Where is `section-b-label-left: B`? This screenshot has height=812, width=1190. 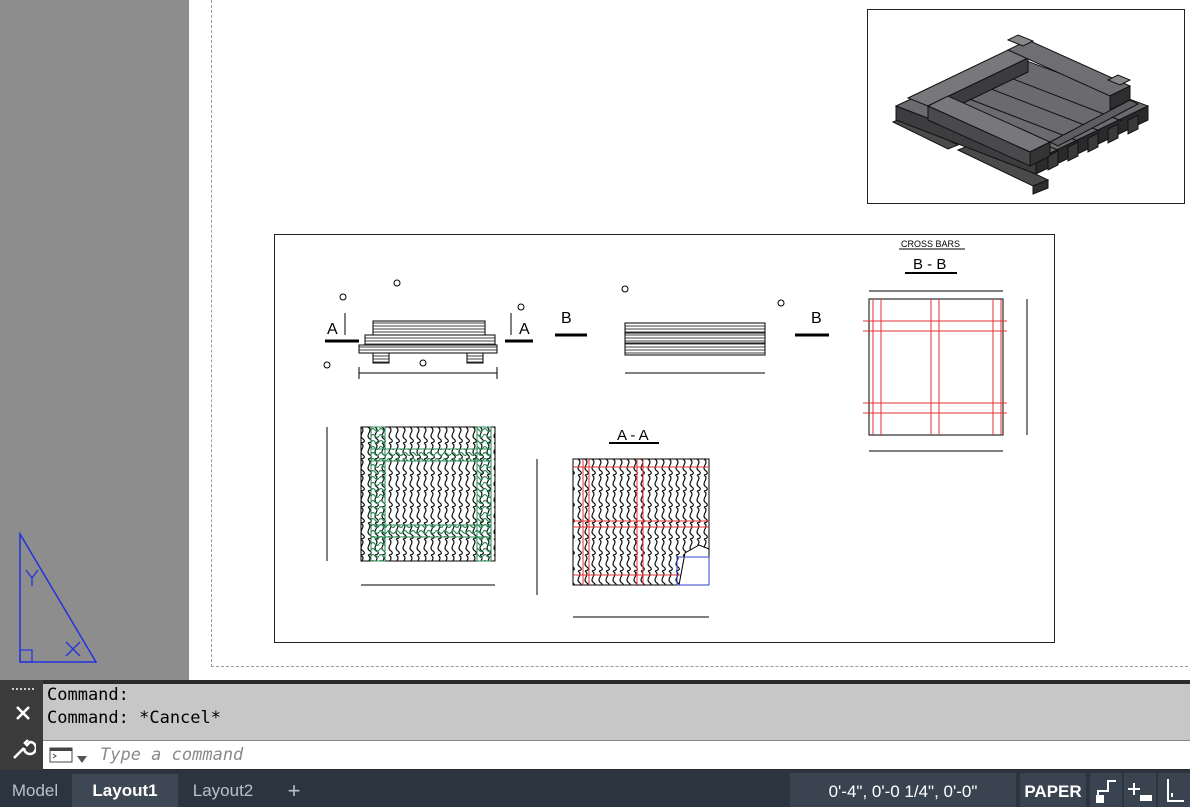
section-b-label-left: B is located at coordinates (566, 318).